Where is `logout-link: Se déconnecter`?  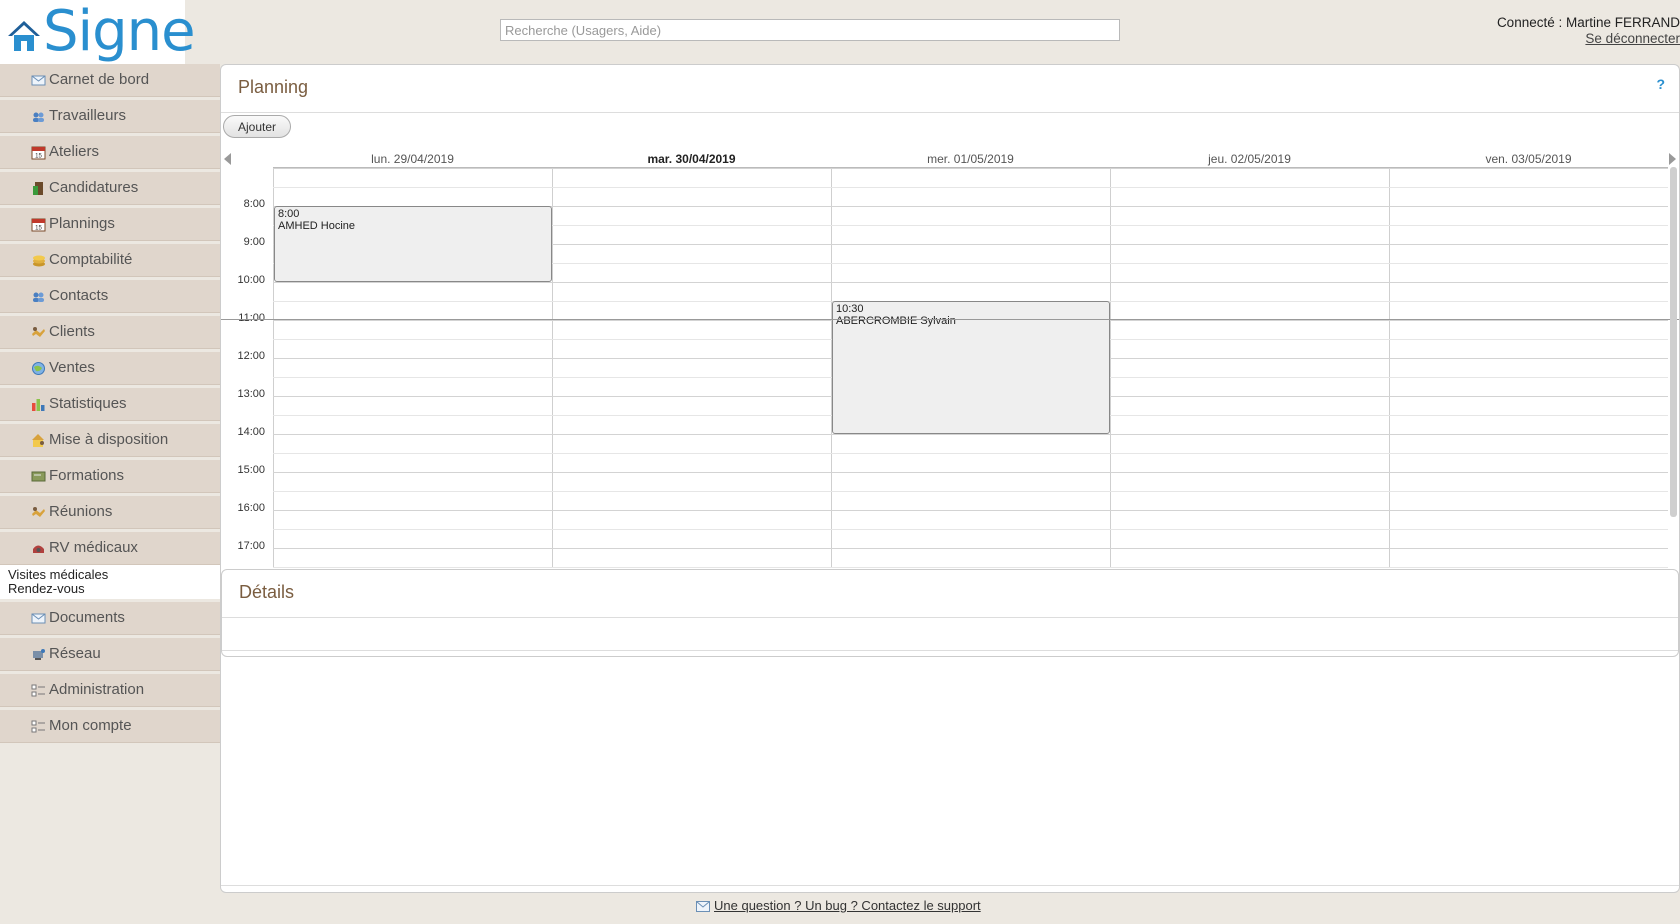
logout-link: Se déconnecter is located at coordinates (1588, 39).